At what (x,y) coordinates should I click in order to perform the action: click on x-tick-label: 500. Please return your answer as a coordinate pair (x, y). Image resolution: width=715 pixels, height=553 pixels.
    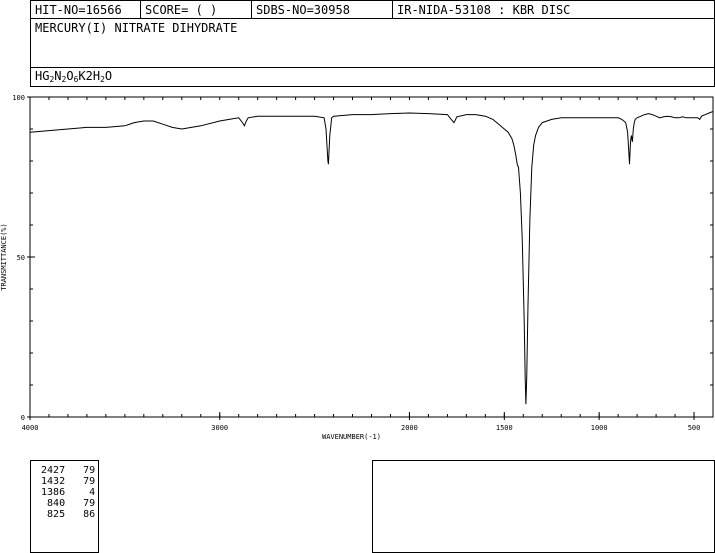
    Looking at the image, I should click on (694, 428).